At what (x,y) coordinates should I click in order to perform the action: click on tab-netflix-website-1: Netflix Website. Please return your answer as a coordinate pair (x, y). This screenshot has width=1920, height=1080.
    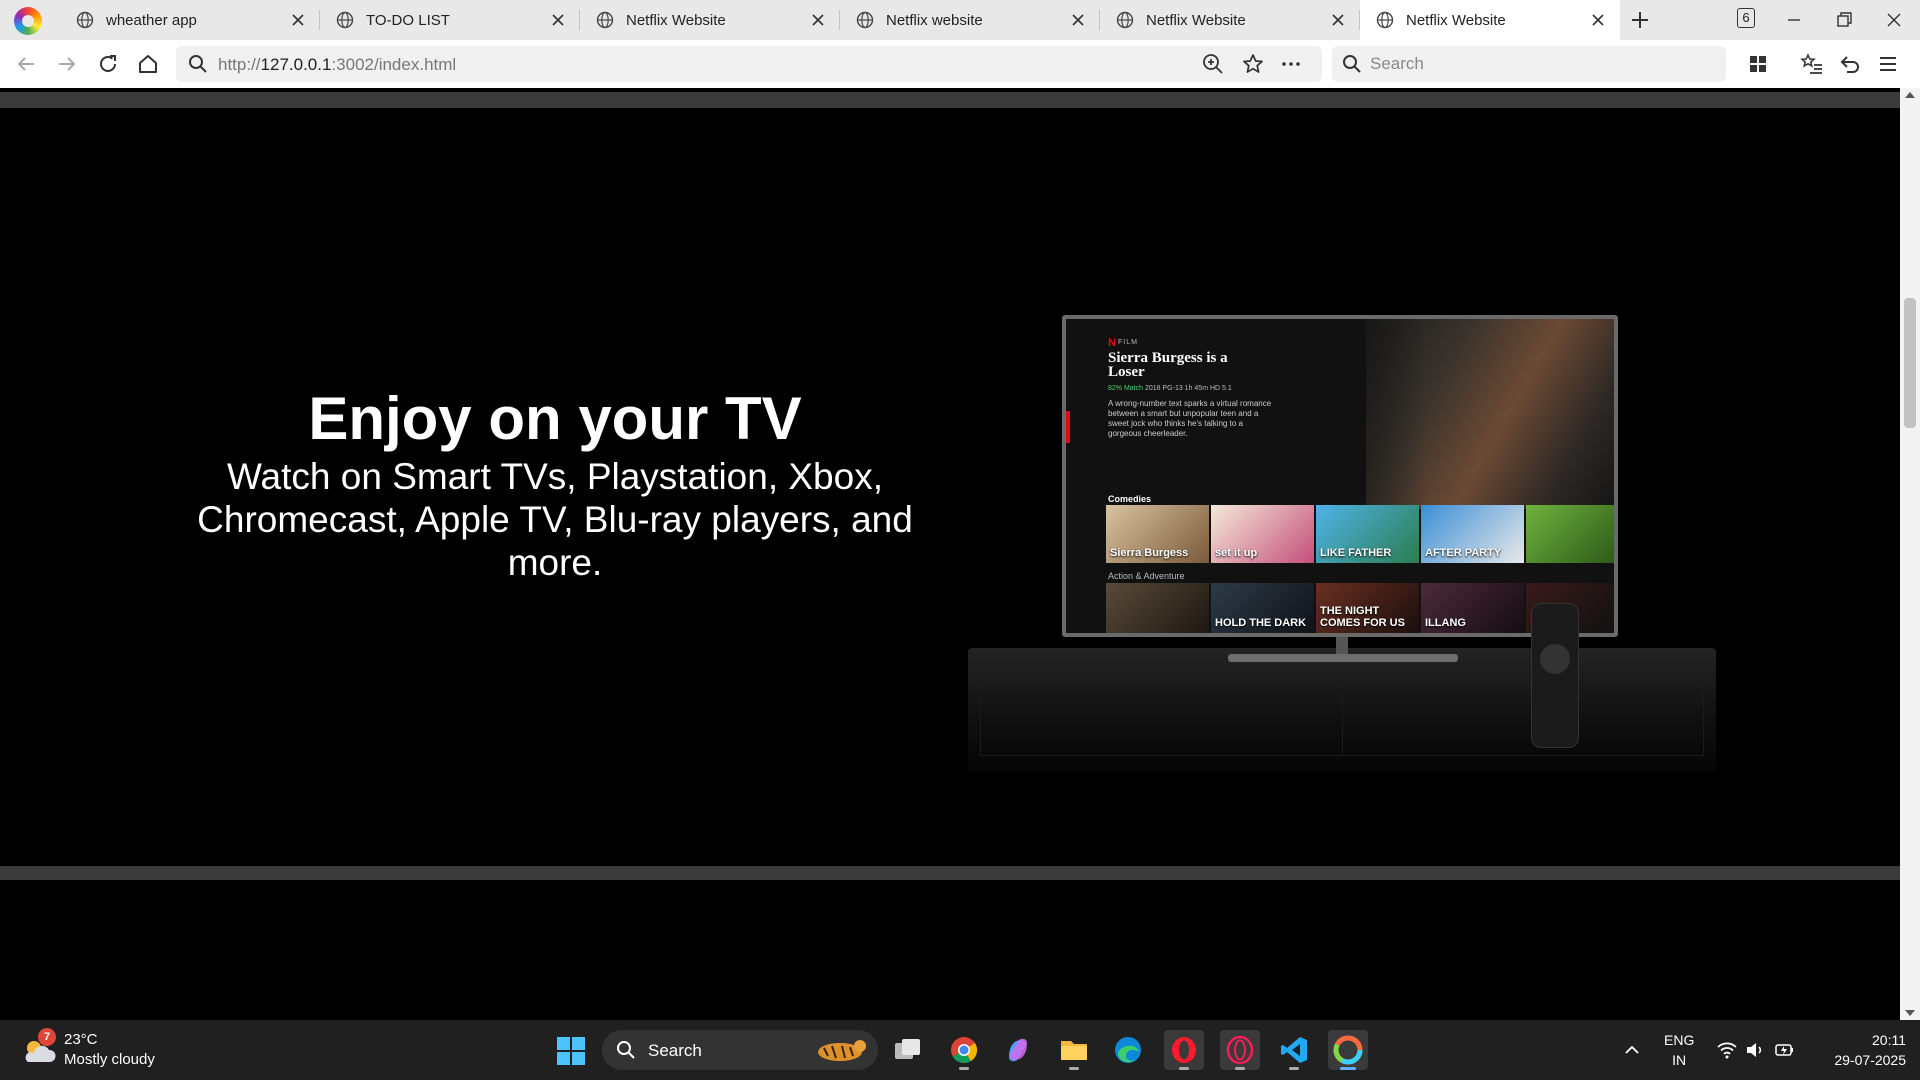
    Looking at the image, I should click on (710, 20).